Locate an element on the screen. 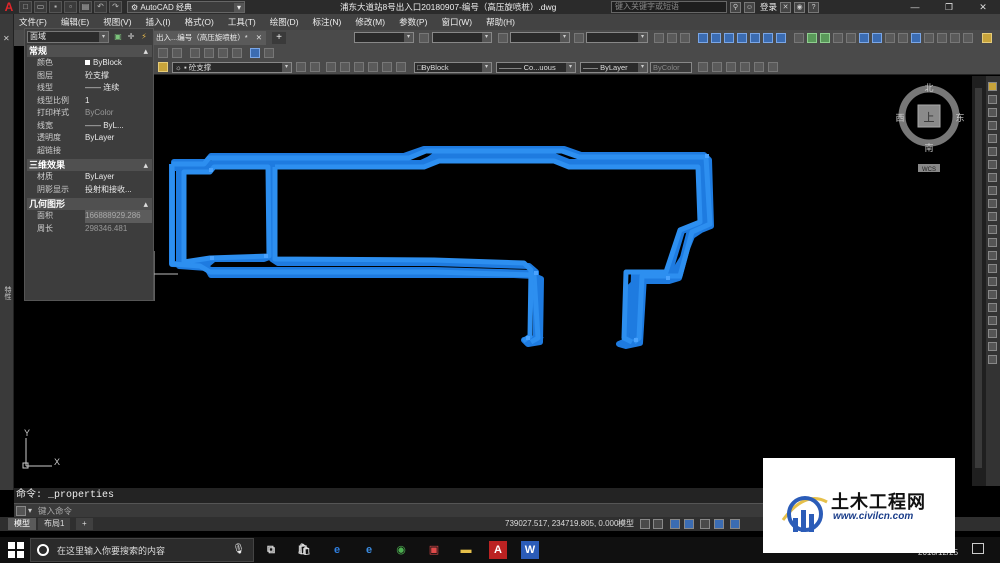 This screenshot has height=563, width=1000. quick-select-icon: ⚡ is located at coordinates (144, 37).